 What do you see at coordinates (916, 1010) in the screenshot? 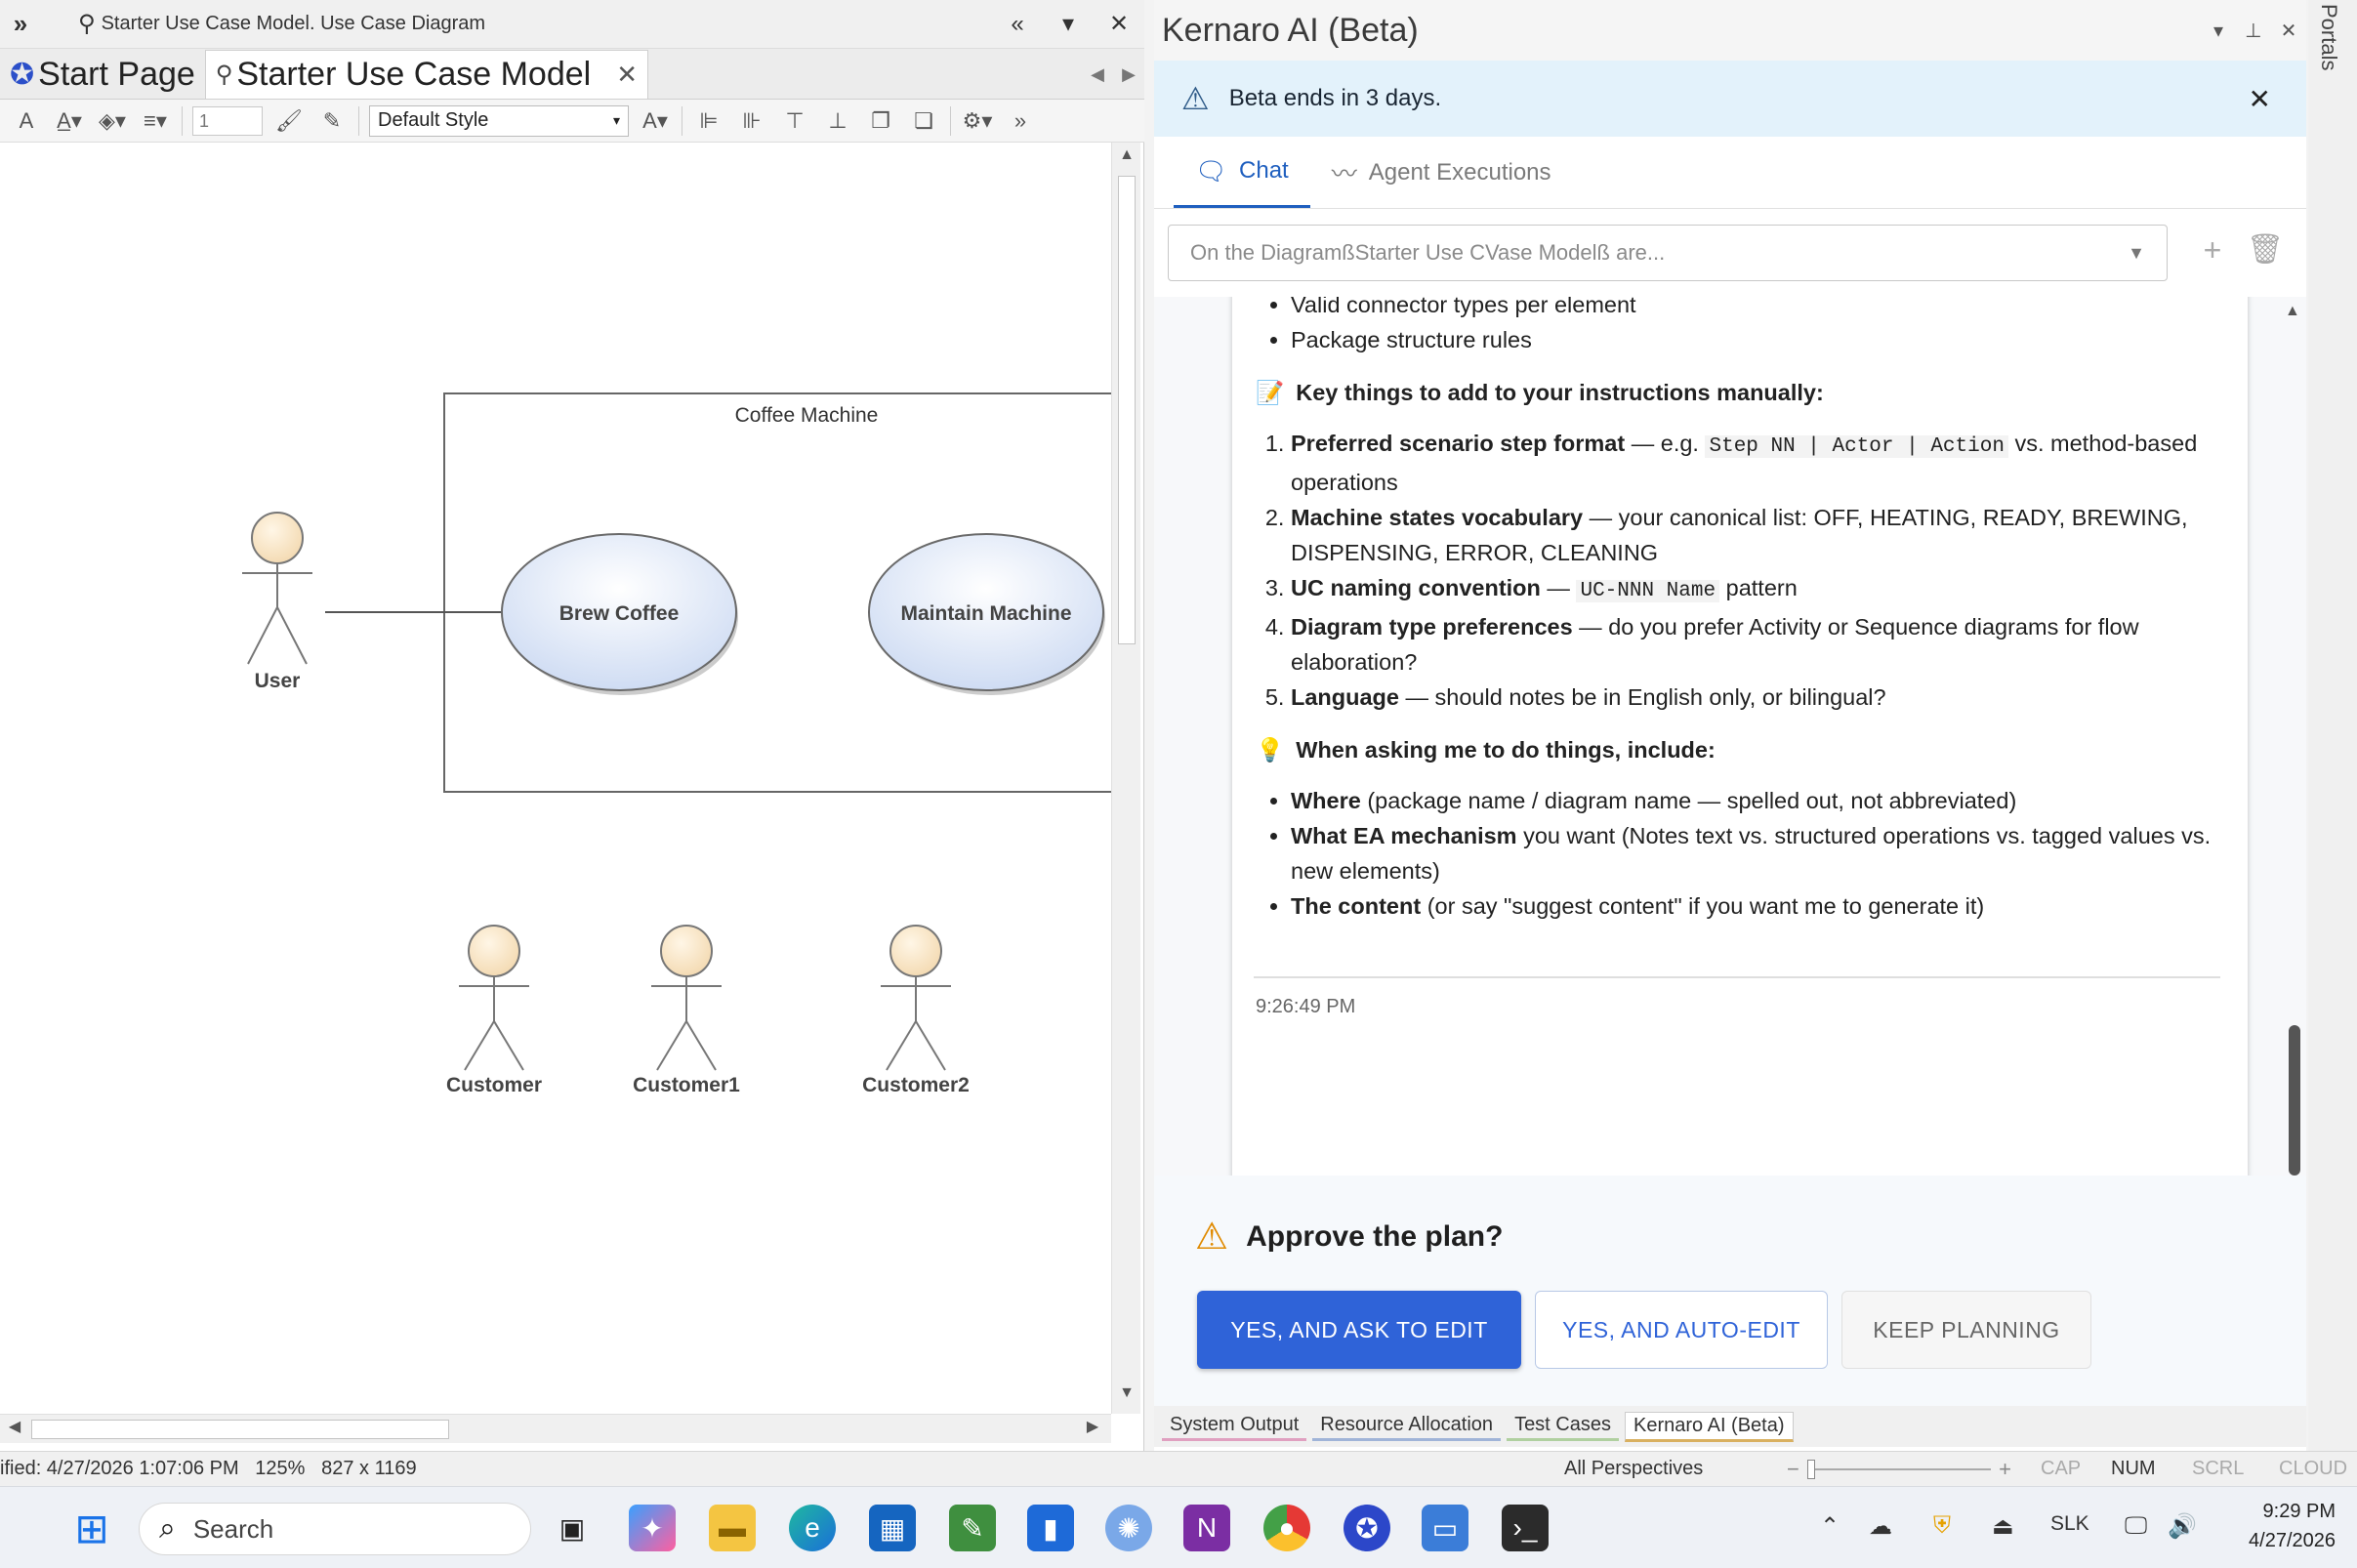
I see `actor-customer2: Customer2` at bounding box center [916, 1010].